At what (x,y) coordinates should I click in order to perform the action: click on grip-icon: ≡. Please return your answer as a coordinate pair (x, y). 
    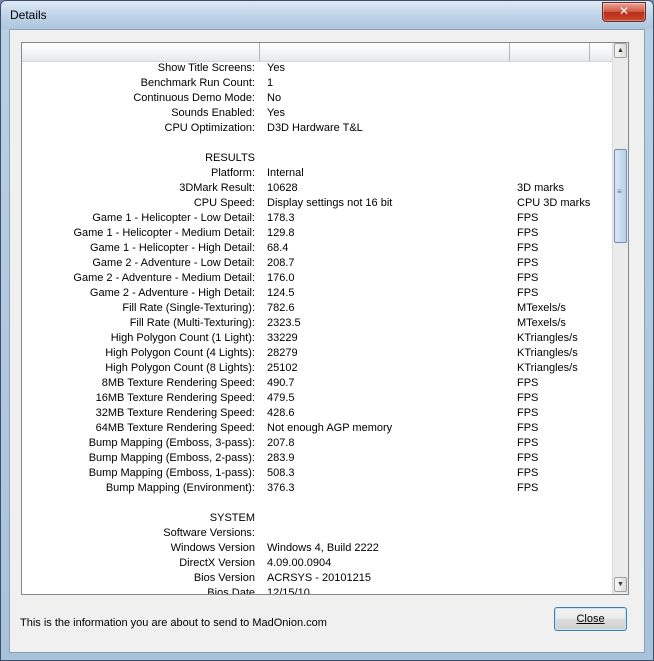
    Looking at the image, I should click on (619, 191).